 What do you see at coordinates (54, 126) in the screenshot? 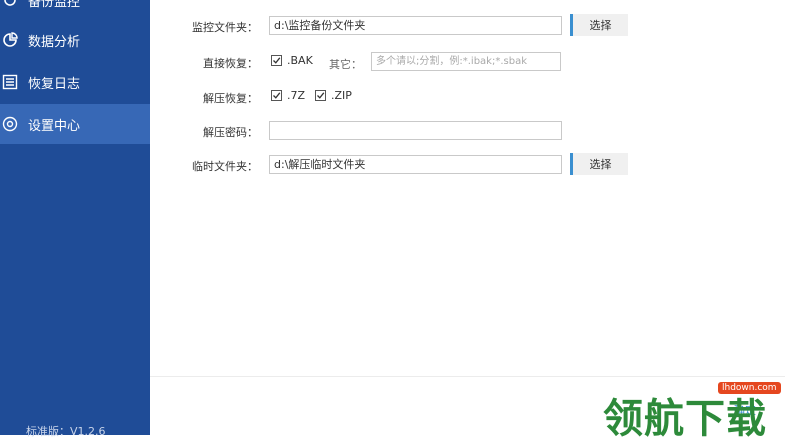
I see `sidebar-item-label: 设置中心` at bounding box center [54, 126].